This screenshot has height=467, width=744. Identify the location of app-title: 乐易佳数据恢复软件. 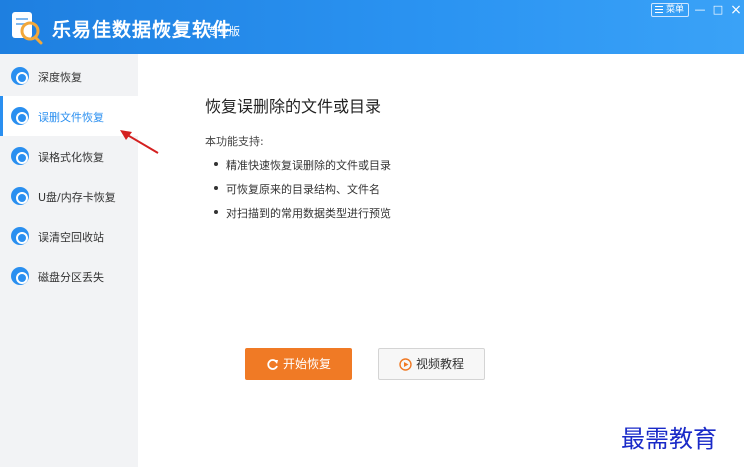
(142, 30).